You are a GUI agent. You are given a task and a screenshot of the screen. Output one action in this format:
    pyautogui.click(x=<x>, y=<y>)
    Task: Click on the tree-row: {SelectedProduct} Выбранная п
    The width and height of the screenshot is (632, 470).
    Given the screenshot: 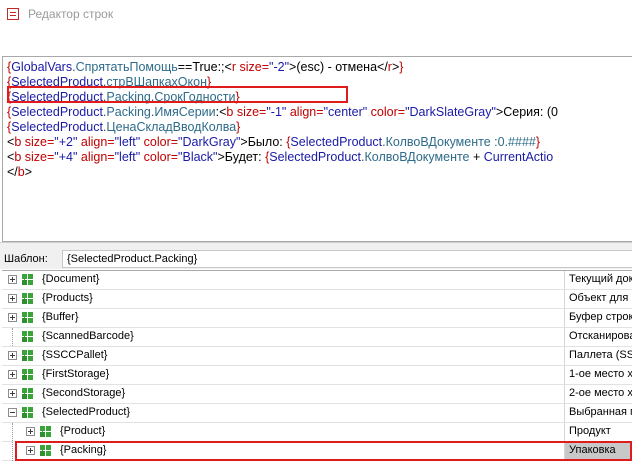 What is the action you would take?
    pyautogui.click(x=317, y=413)
    